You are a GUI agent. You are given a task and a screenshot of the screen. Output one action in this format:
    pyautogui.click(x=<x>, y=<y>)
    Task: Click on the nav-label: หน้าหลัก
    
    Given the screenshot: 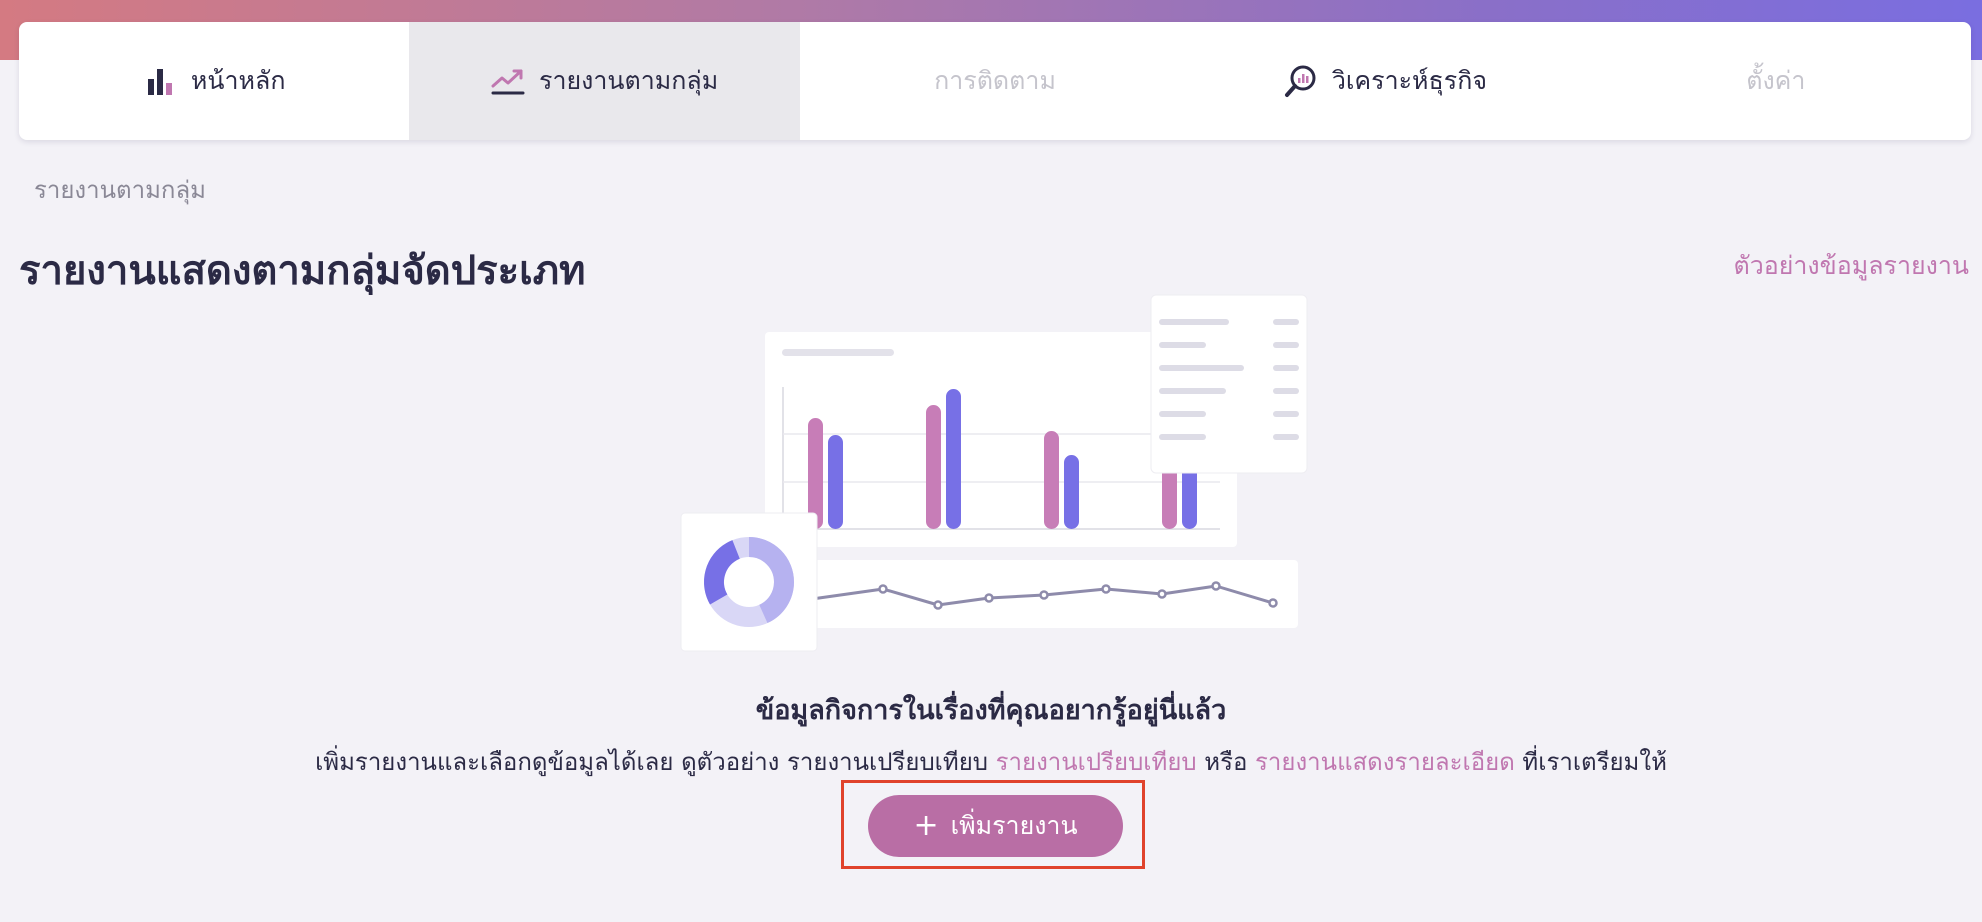 What is the action you would take?
    pyautogui.click(x=238, y=80)
    